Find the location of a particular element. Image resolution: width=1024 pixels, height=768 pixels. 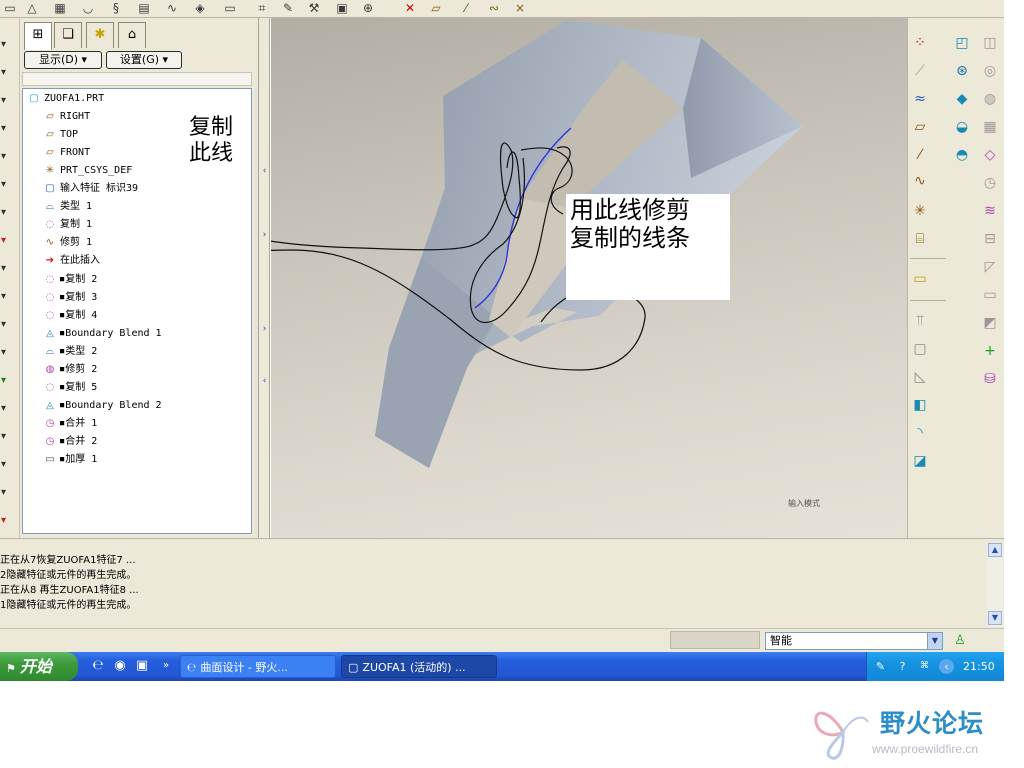

help-icon: ? is located at coordinates (902, 666).